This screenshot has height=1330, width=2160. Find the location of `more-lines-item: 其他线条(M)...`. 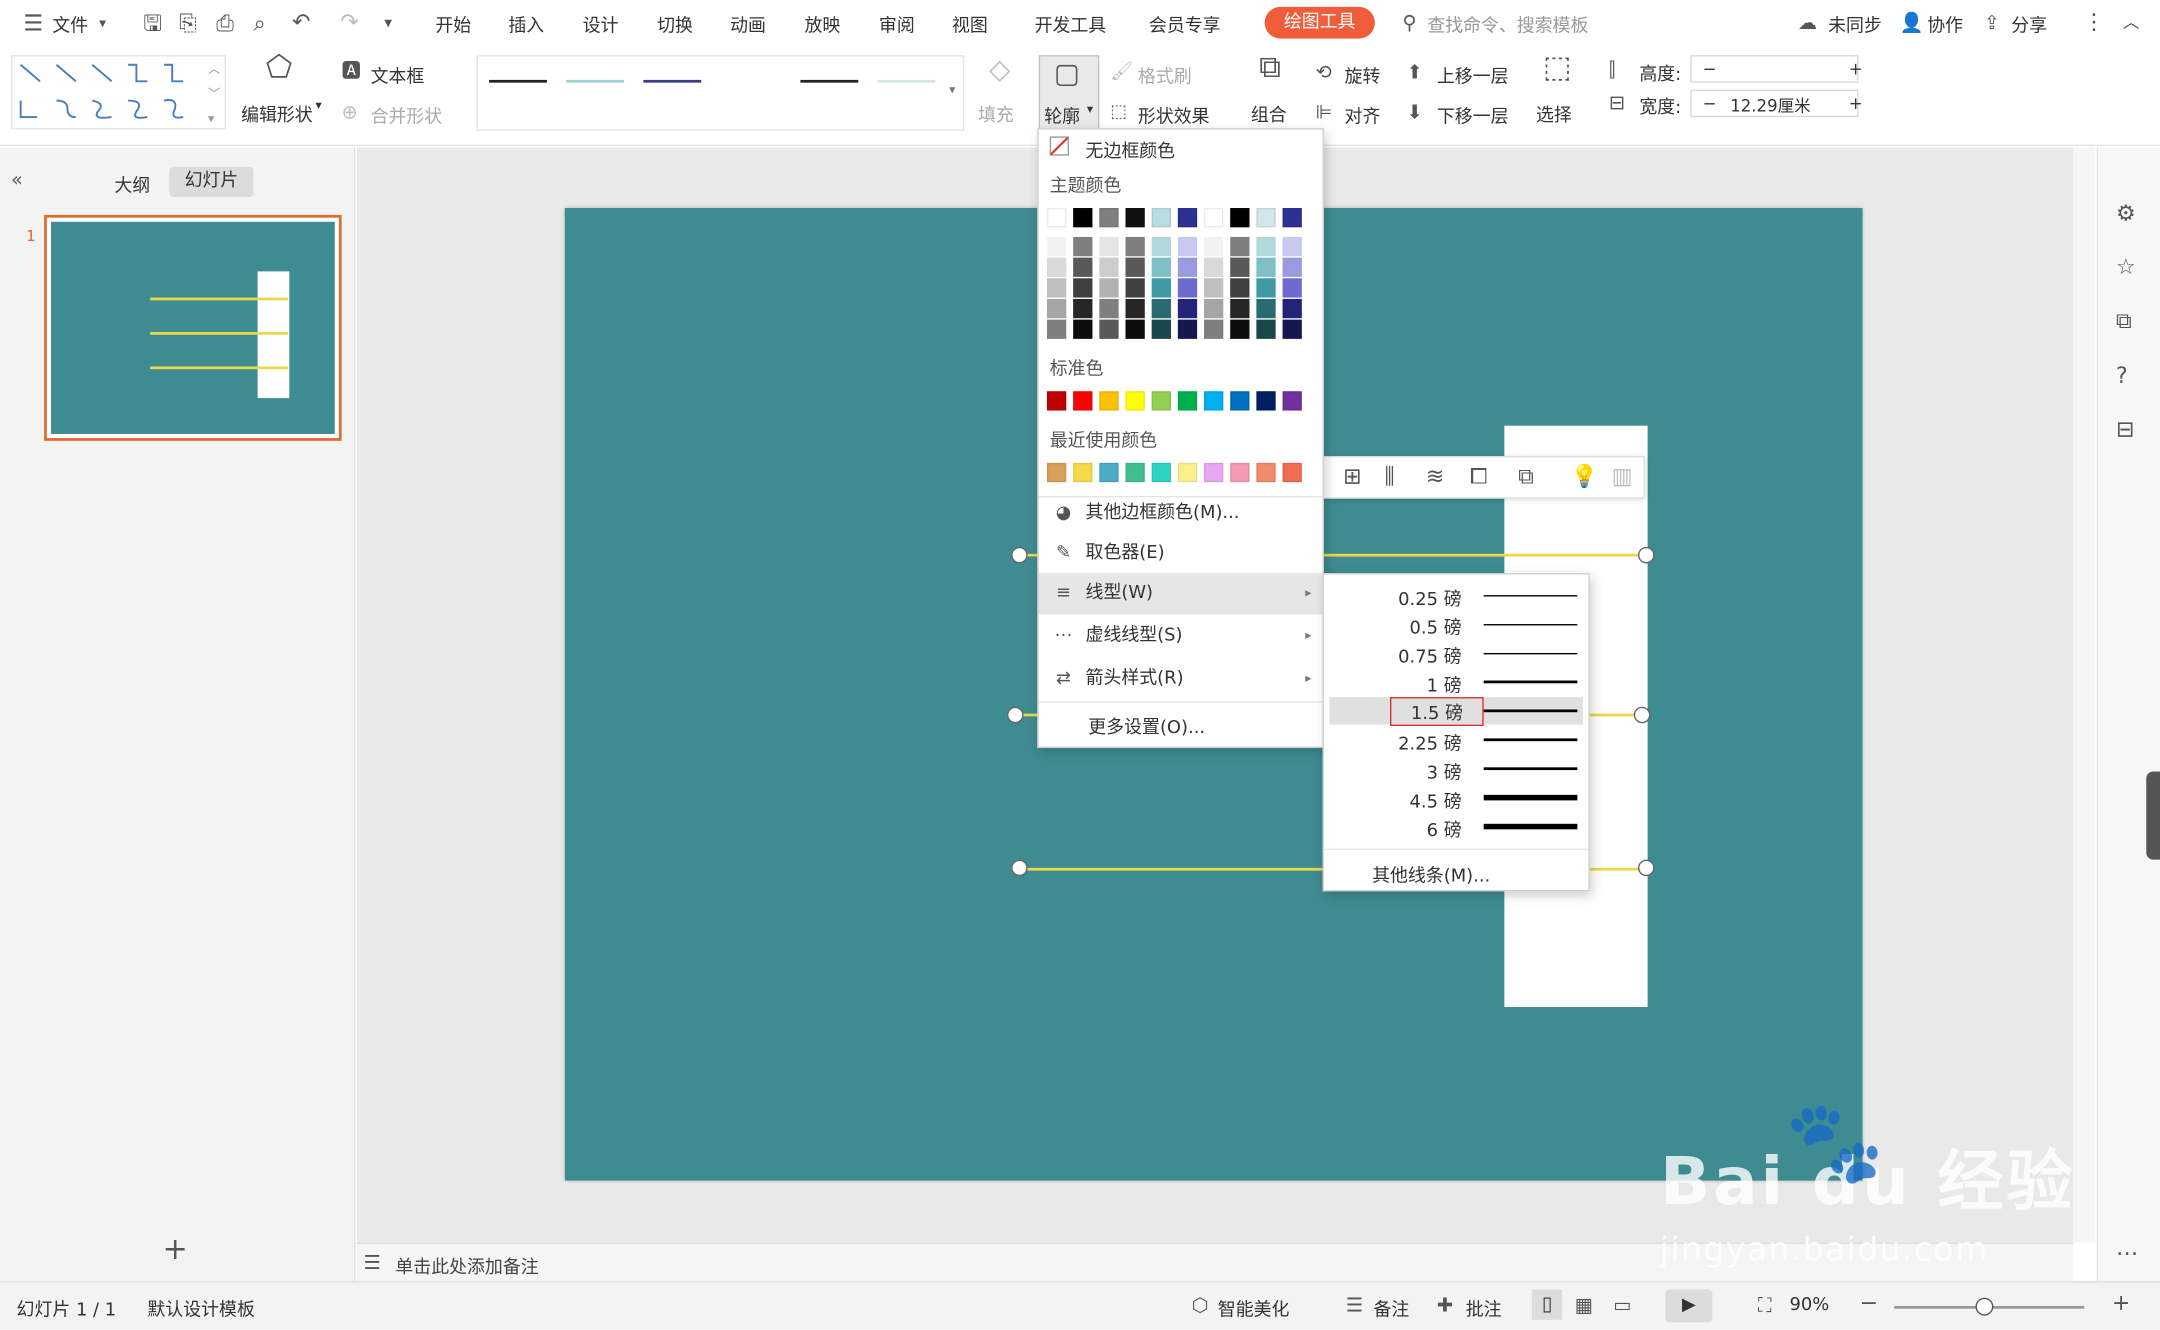

more-lines-item: 其他线条(M)... is located at coordinates (1431, 874).